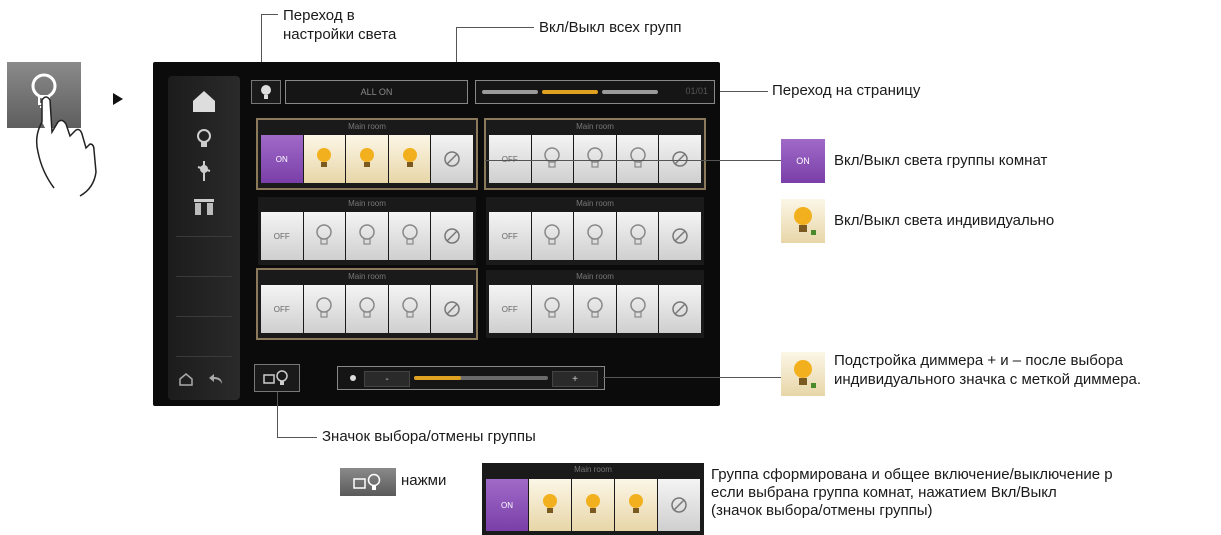  Describe the element at coordinates (340, 34) in the screenshot. I see `callout-light-settings-line2: настройки света` at that location.